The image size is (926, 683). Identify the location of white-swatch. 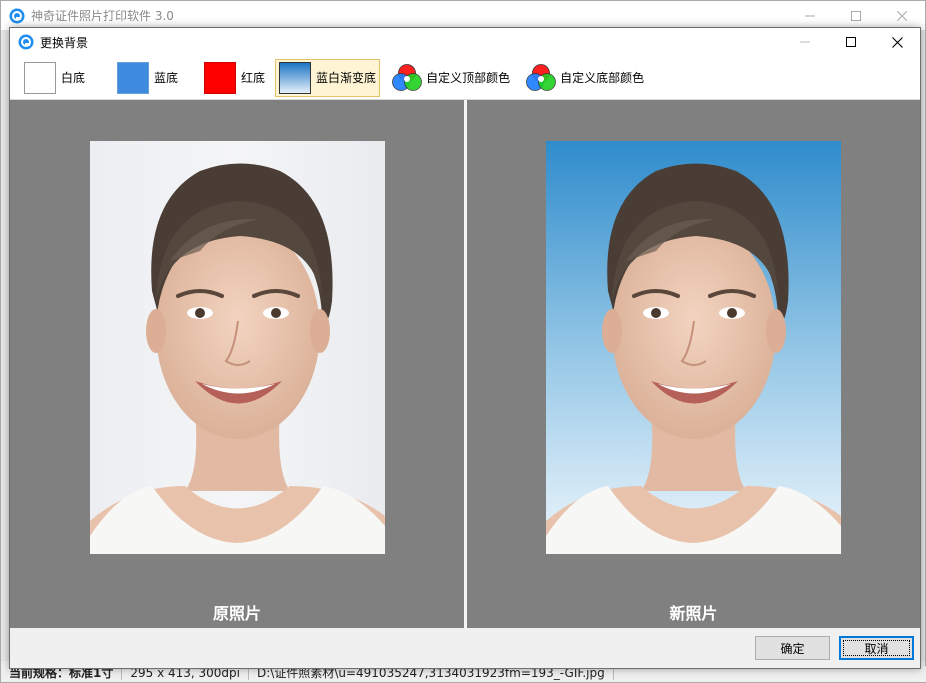
(40, 77).